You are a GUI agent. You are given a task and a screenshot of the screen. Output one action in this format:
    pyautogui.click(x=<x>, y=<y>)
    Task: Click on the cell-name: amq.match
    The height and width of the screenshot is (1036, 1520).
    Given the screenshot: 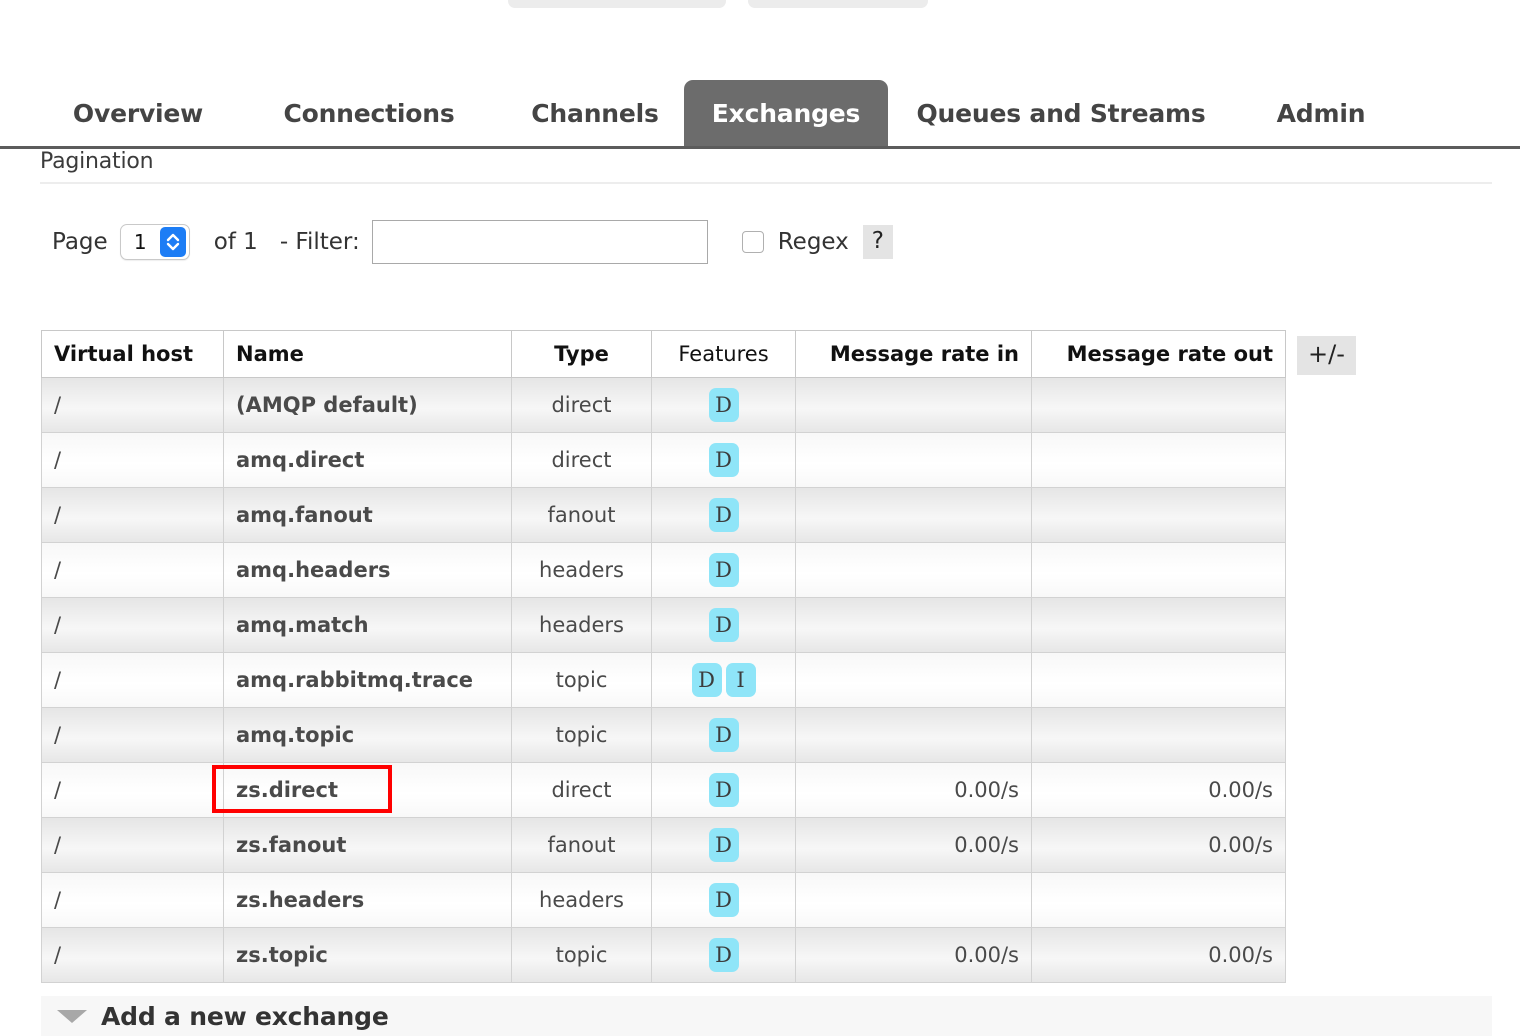 What is the action you would take?
    pyautogui.click(x=367, y=625)
    